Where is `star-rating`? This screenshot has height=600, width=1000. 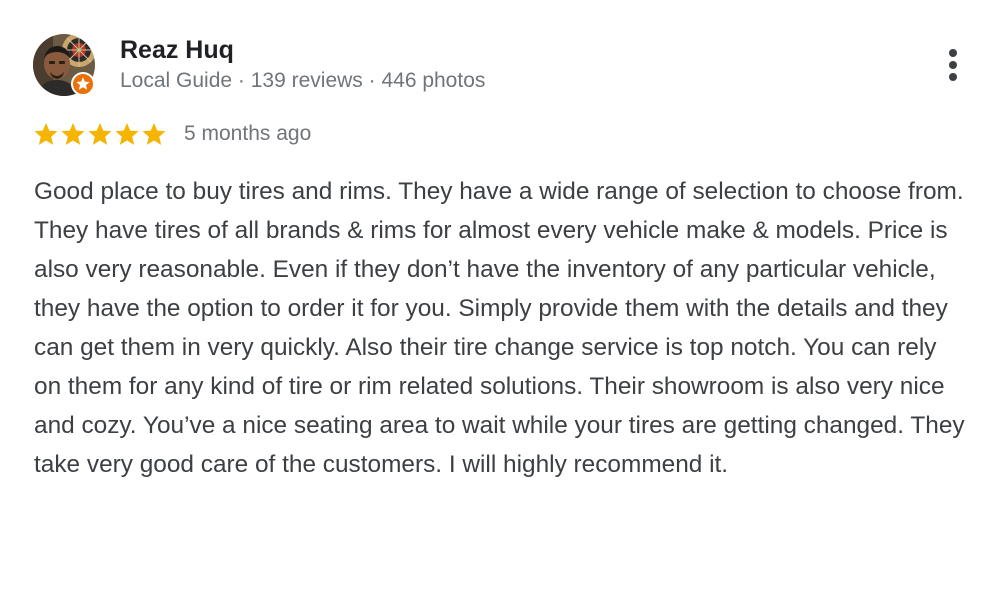
star-rating is located at coordinates (100, 134).